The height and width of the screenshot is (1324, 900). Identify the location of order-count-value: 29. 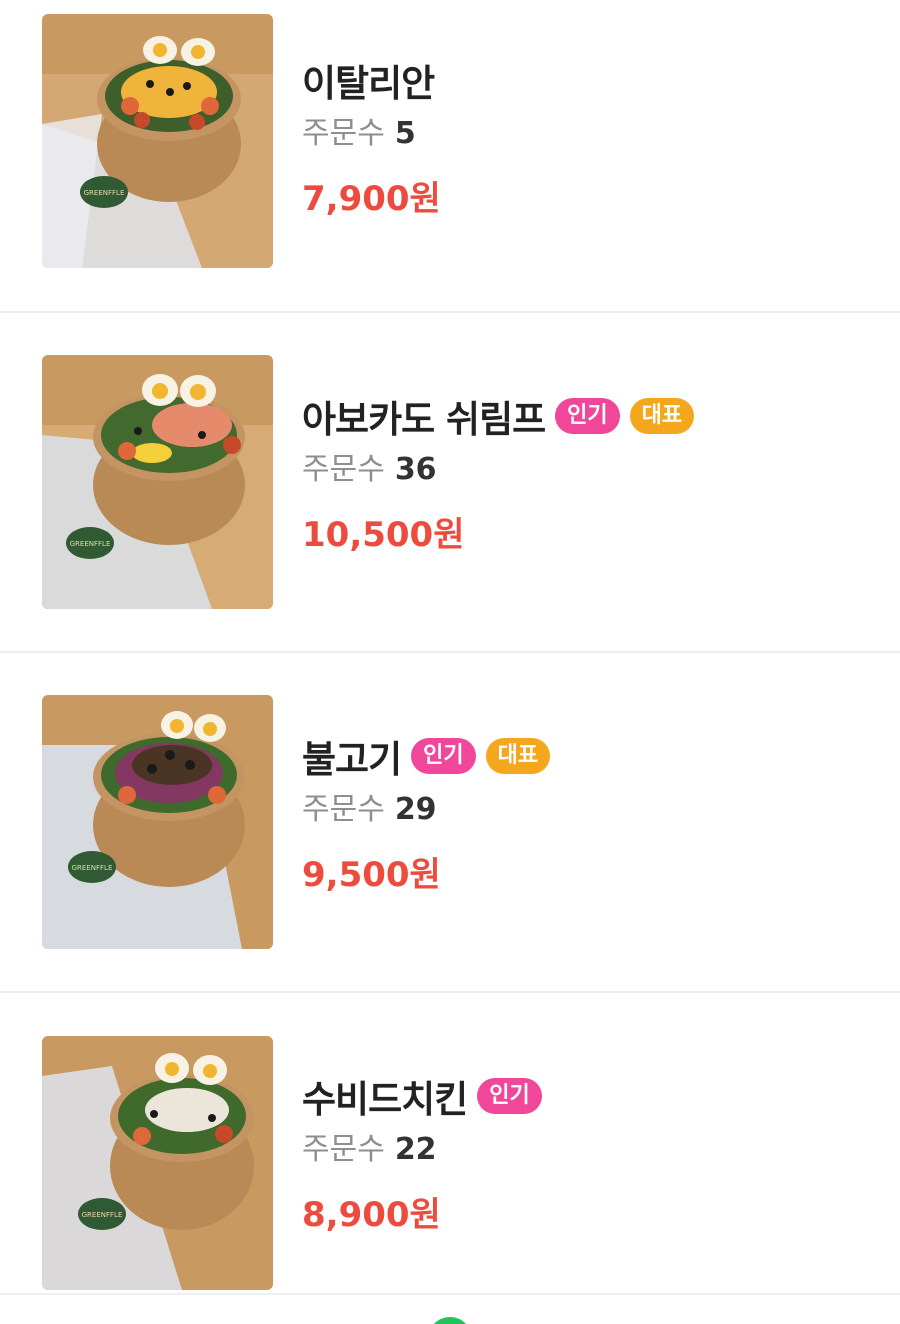
(415, 809).